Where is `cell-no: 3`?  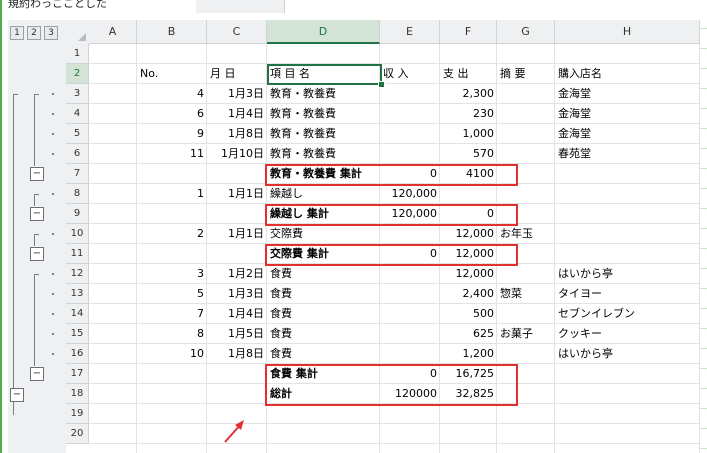
cell-no: 3 is located at coordinates (172, 274).